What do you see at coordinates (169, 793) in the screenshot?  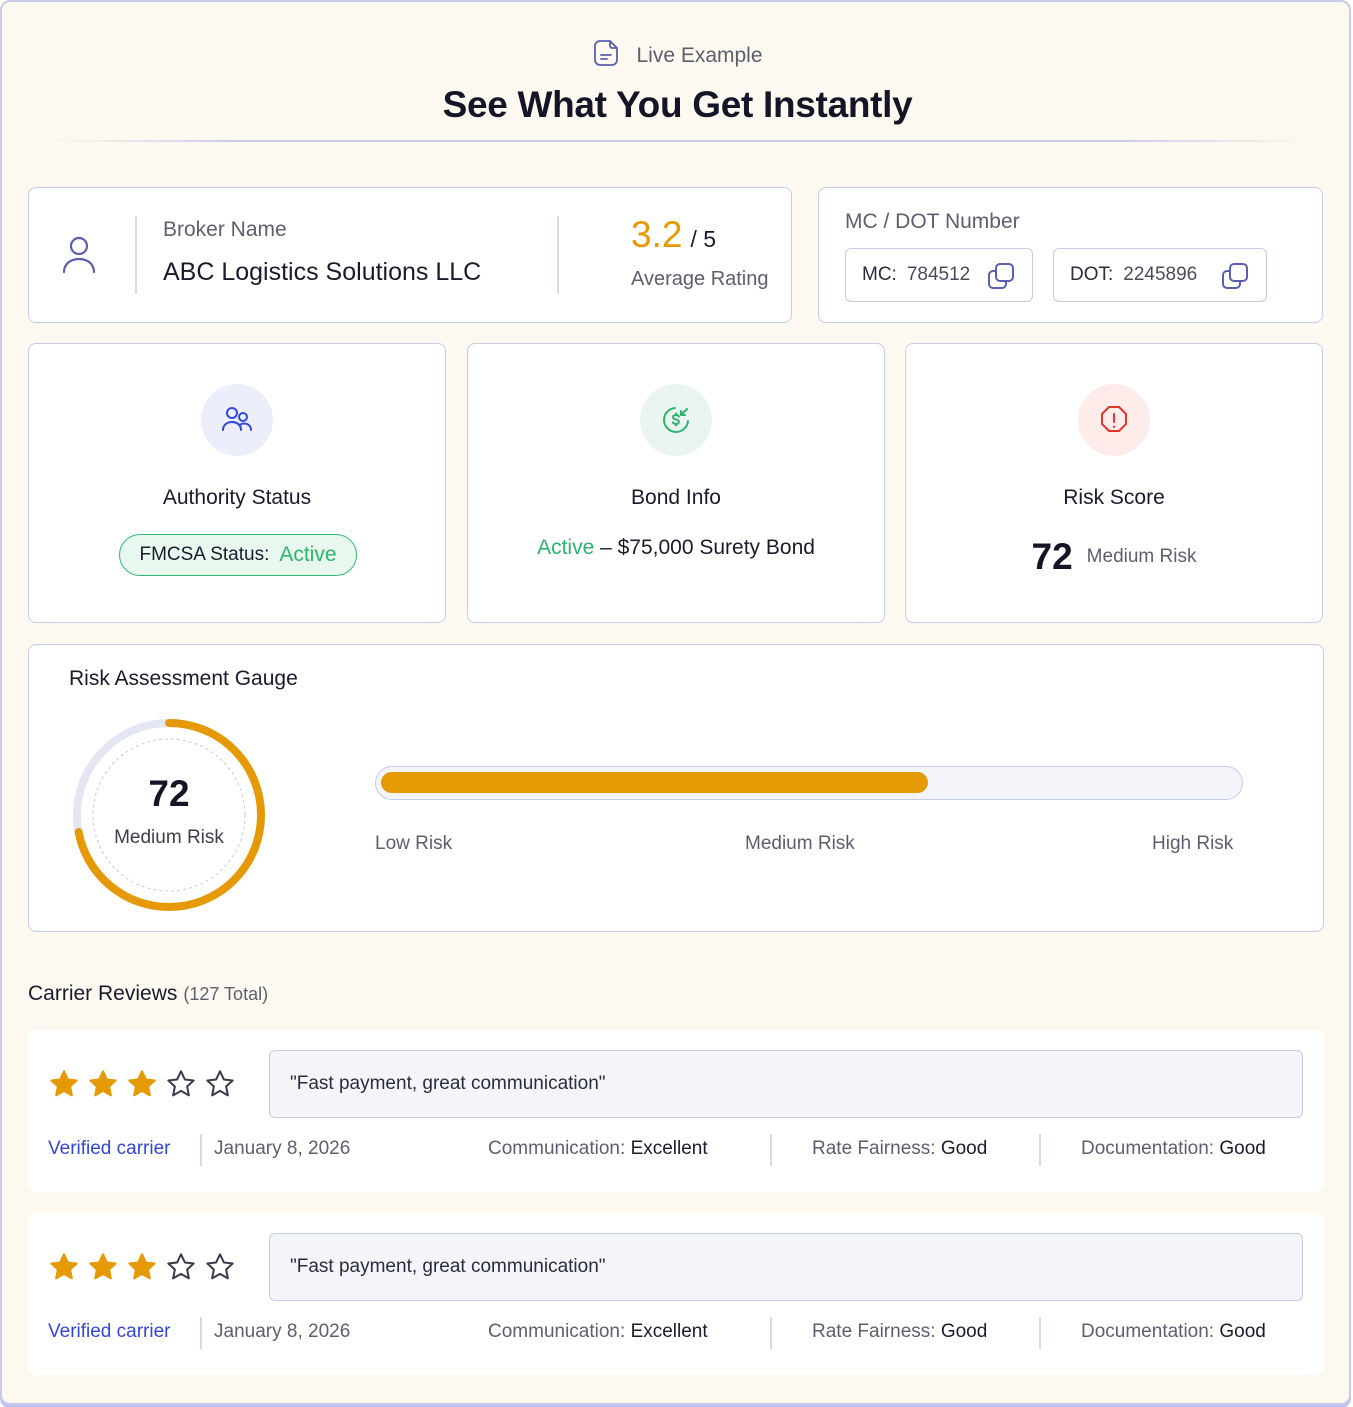 I see `gauge-score: 72` at bounding box center [169, 793].